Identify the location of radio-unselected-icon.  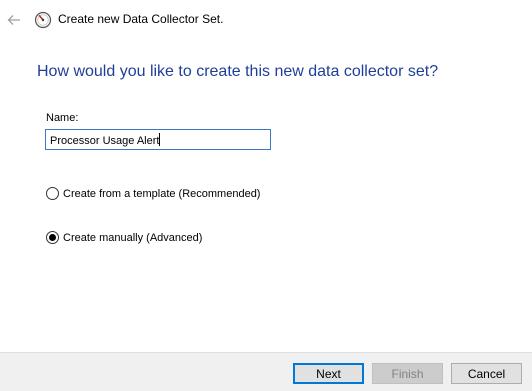
(52, 193).